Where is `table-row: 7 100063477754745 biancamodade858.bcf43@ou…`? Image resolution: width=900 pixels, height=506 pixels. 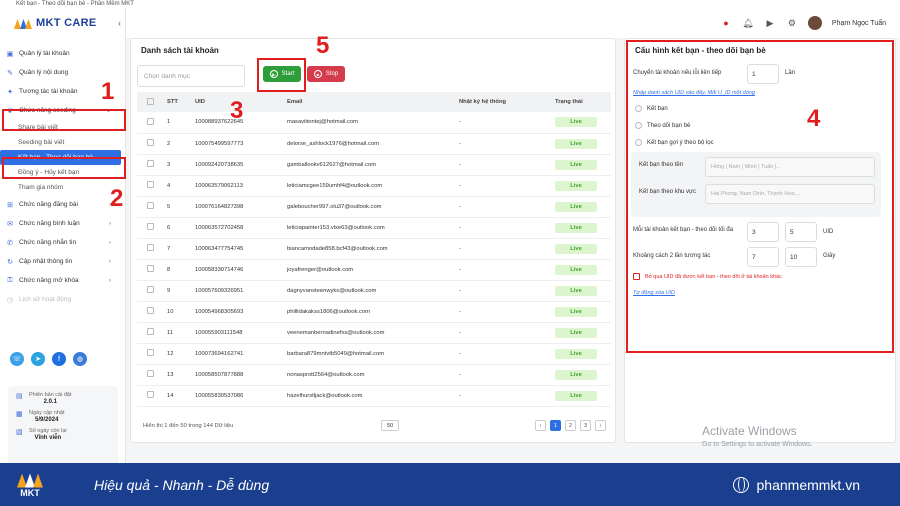 table-row: 7 100063477754745 biancamodade858.bcf43@ou… is located at coordinates (374, 249).